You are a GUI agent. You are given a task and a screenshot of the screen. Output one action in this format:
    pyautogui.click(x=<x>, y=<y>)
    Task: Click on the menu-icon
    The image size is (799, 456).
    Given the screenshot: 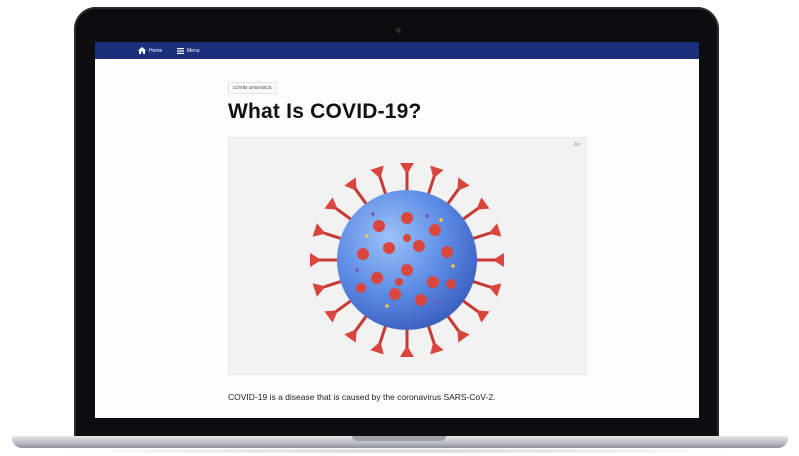 What is the action you would take?
    pyautogui.click(x=180, y=50)
    